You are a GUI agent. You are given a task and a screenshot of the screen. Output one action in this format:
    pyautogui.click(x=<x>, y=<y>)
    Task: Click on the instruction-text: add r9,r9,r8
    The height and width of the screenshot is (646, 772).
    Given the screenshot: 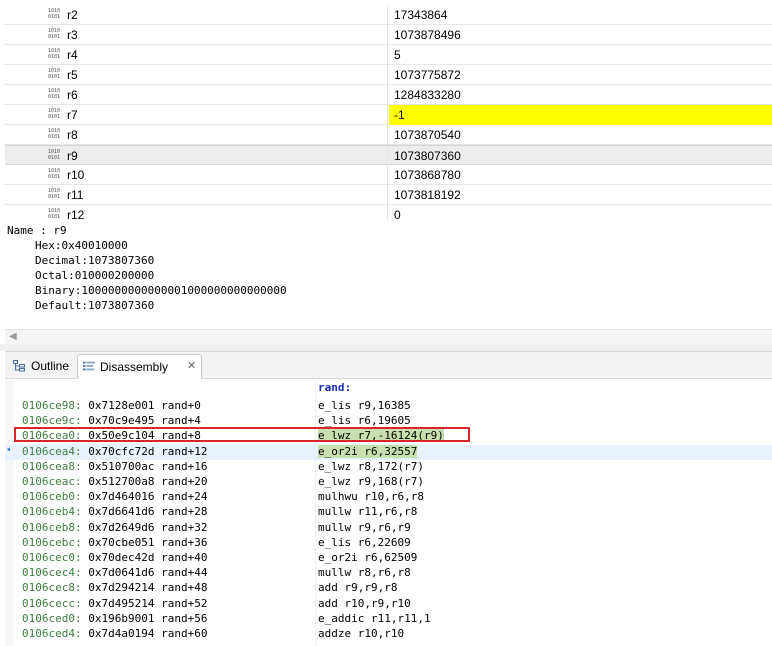 What is the action you would take?
    pyautogui.click(x=357, y=587)
    